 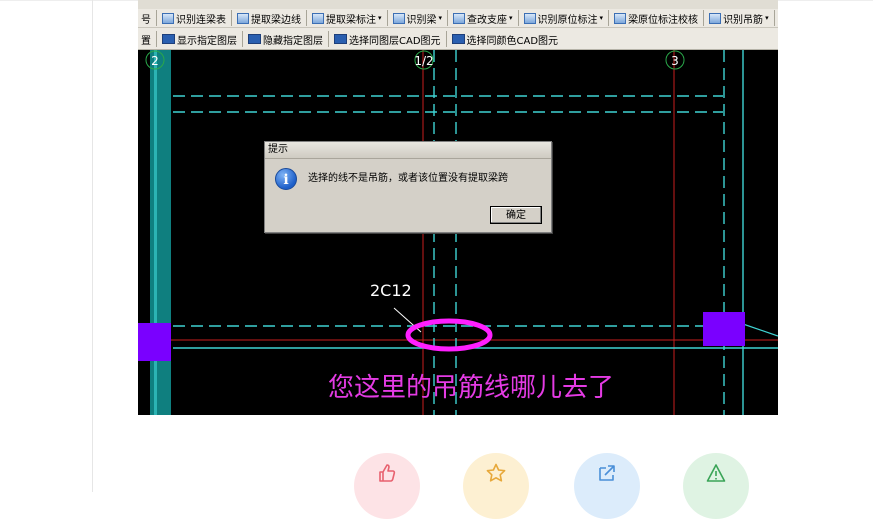 I want to click on toolbar-button: 识别连梁表, so click(x=194, y=18).